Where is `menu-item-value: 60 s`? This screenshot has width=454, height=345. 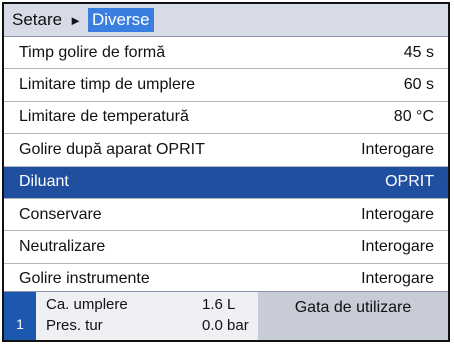 menu-item-value: 60 s is located at coordinates (418, 85).